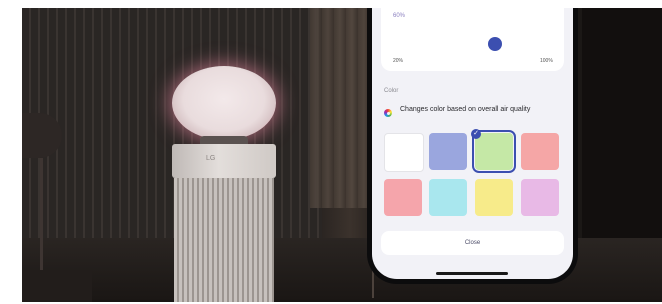 Image resolution: width=662 pixels, height=304 pixels. I want to click on color-swatch-blue, so click(448, 151).